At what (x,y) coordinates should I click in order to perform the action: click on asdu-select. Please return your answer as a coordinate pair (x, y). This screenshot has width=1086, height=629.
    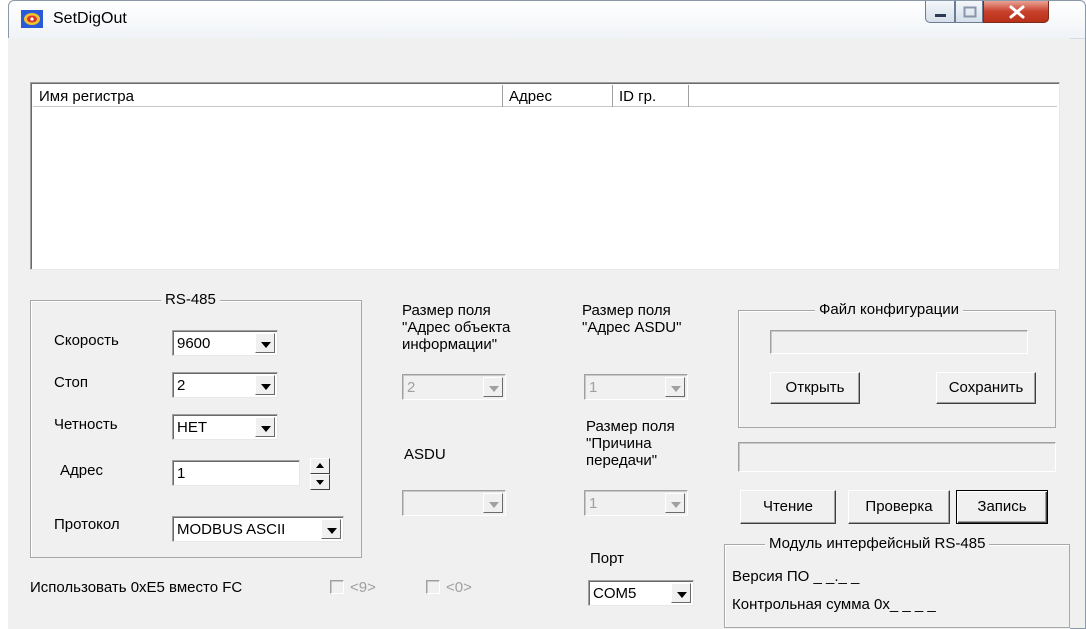
    Looking at the image, I should click on (454, 503).